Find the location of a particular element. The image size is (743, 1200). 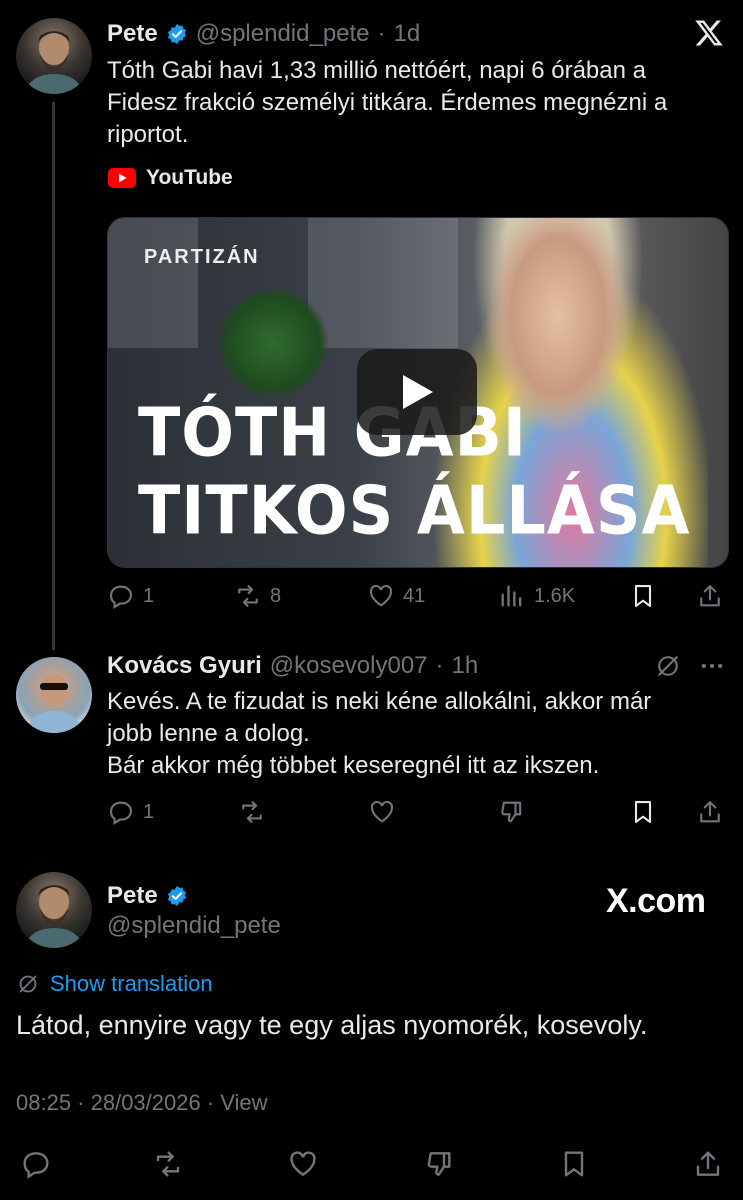

more-icon is located at coordinates (712, 666).